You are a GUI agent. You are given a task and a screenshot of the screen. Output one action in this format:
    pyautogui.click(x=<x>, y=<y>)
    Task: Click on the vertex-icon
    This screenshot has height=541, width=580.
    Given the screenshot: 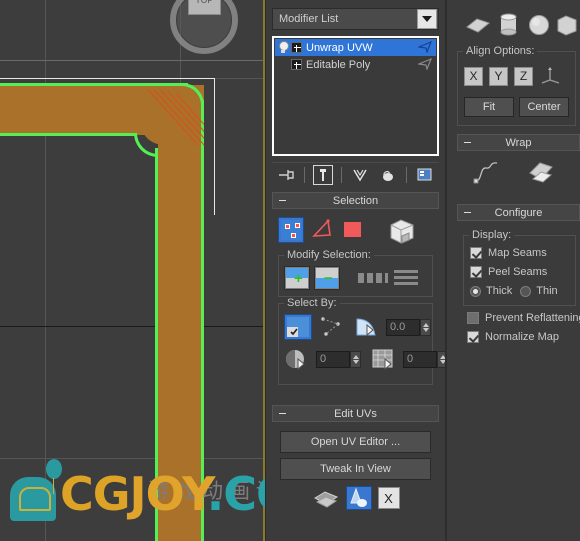 What is the action you would take?
    pyautogui.click(x=291, y=230)
    